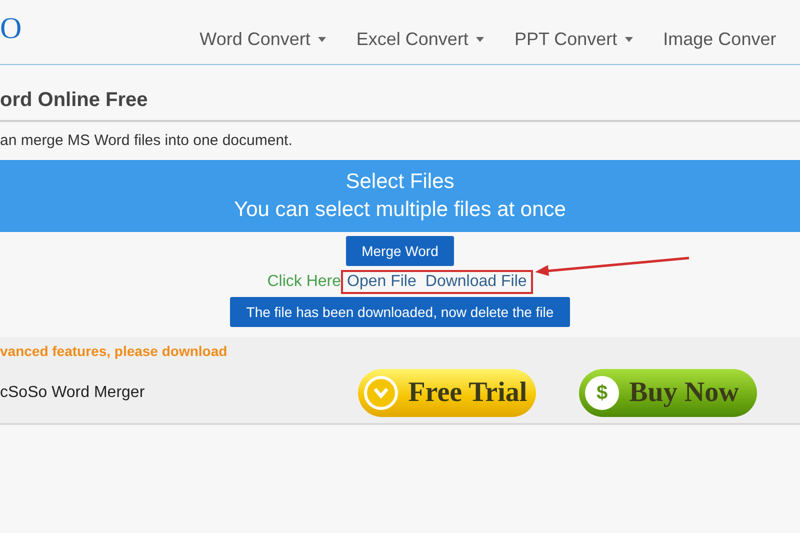  I want to click on nav-menu: Word Convert, so click(263, 39).